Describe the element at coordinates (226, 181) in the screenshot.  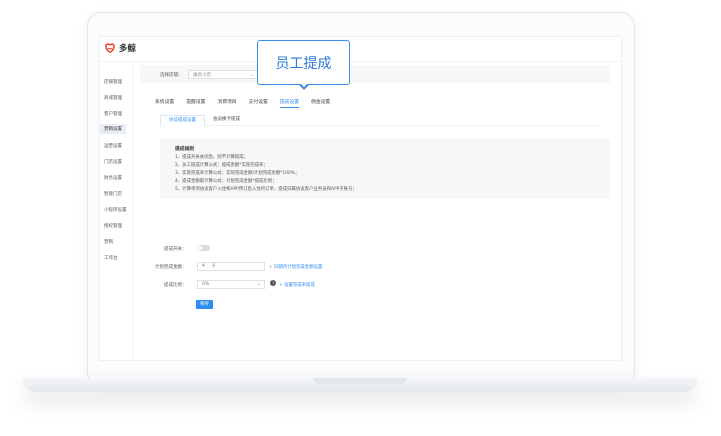
I see `rule-line: 4、提成金额取计算公式：计划完成金额*提成比例；` at that location.